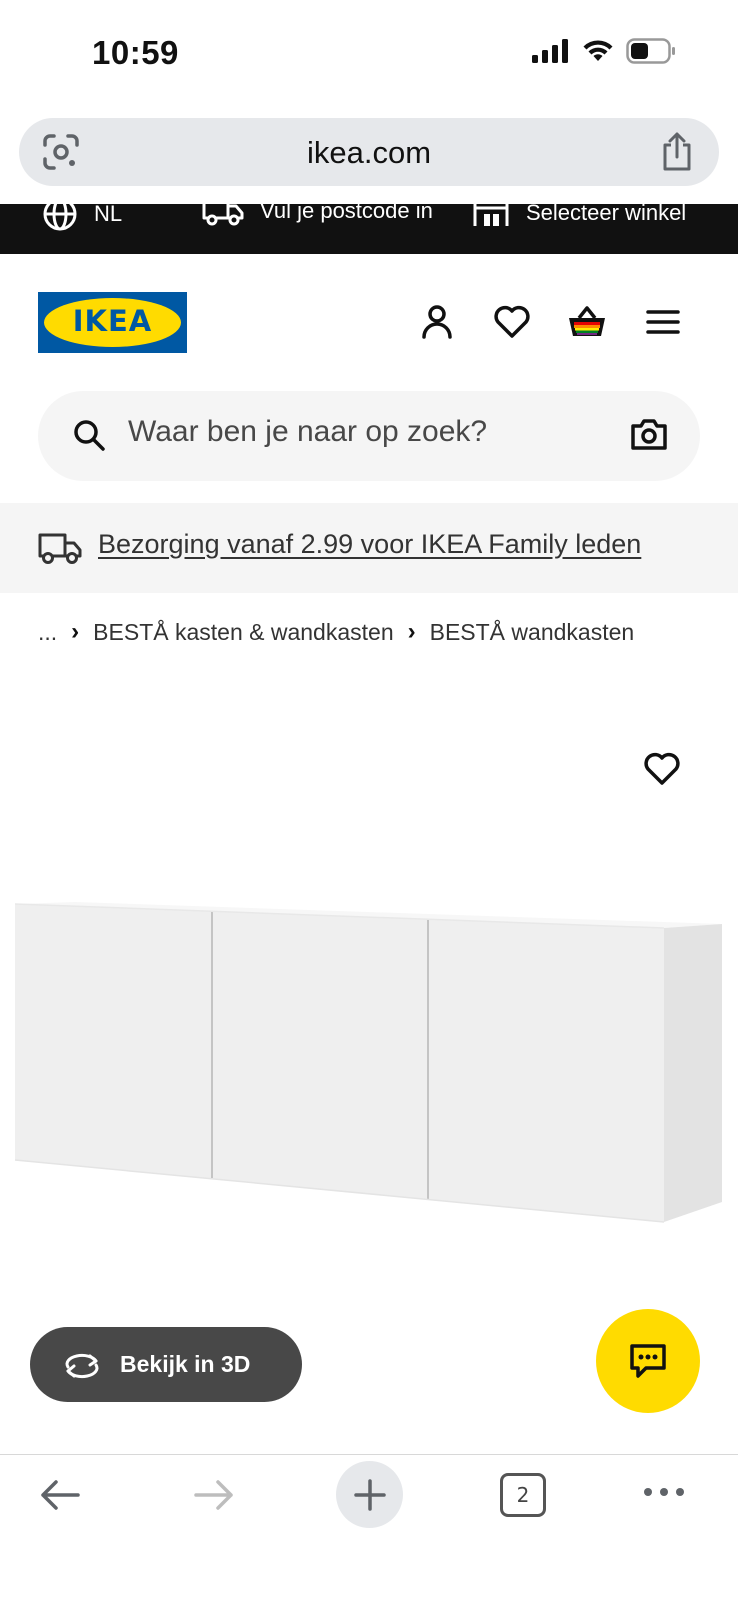 This screenshot has width=738, height=1600. Describe the element at coordinates (491, 215) in the screenshot. I see `store-icon` at that location.